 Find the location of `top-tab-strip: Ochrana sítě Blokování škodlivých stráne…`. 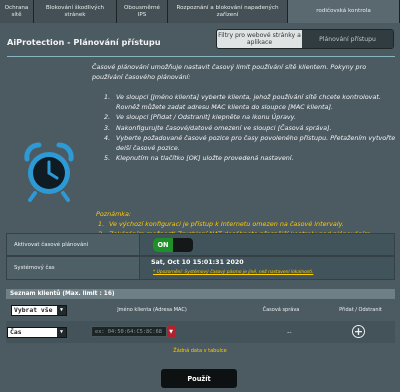

top-tab-strip: Ochrana sítě Blokování škodlivých stráne… is located at coordinates (200, 11).